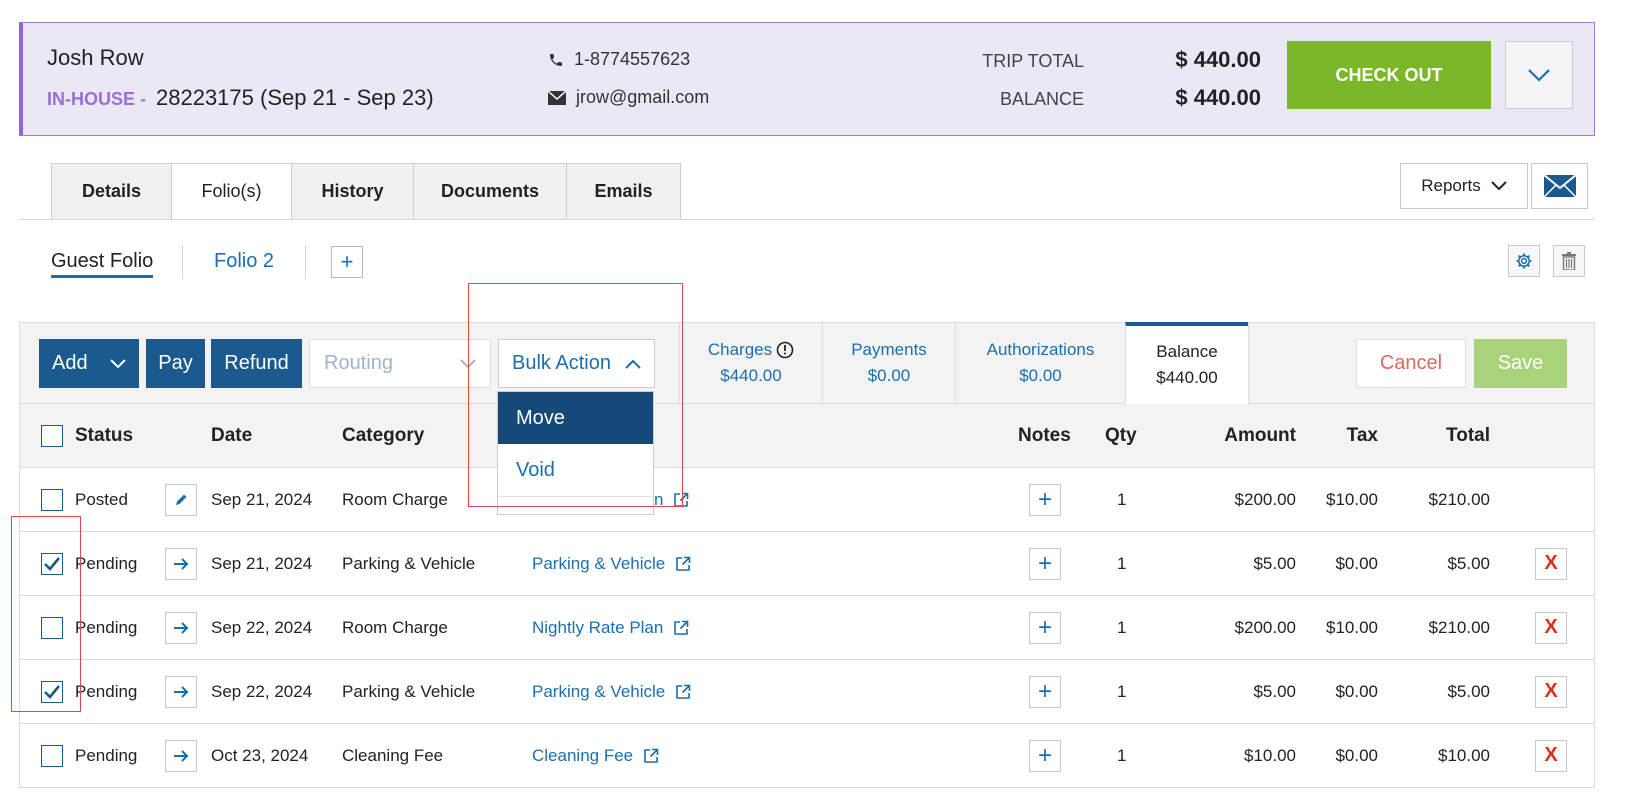 The image size is (1637, 806). What do you see at coordinates (262, 499) in the screenshot?
I see `row-date: Sep 21, 2024` at bounding box center [262, 499].